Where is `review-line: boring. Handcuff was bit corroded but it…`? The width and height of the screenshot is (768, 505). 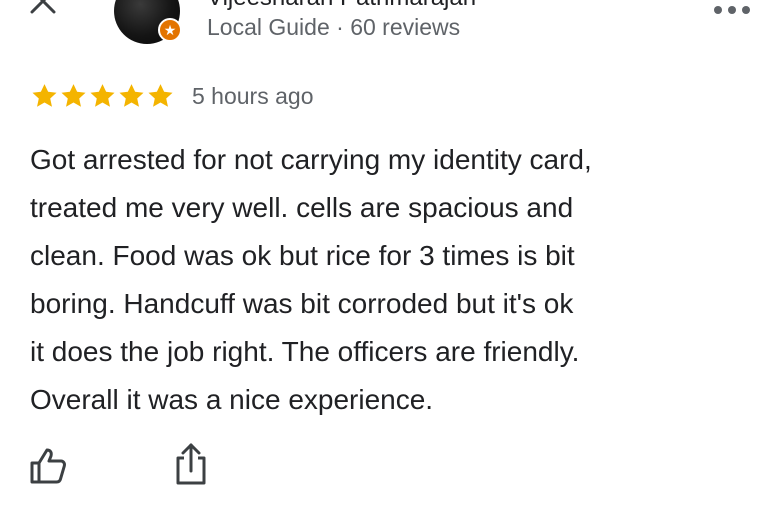 review-line: boring. Handcuff was bit corroded but it… is located at coordinates (302, 303).